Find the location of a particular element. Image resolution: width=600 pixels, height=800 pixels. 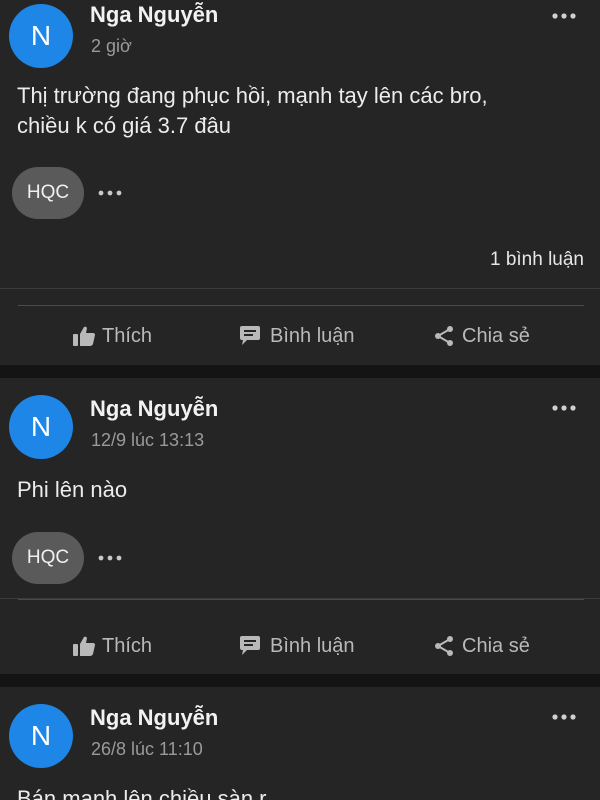

post-content: Phi lên nào is located at coordinates (72, 489).